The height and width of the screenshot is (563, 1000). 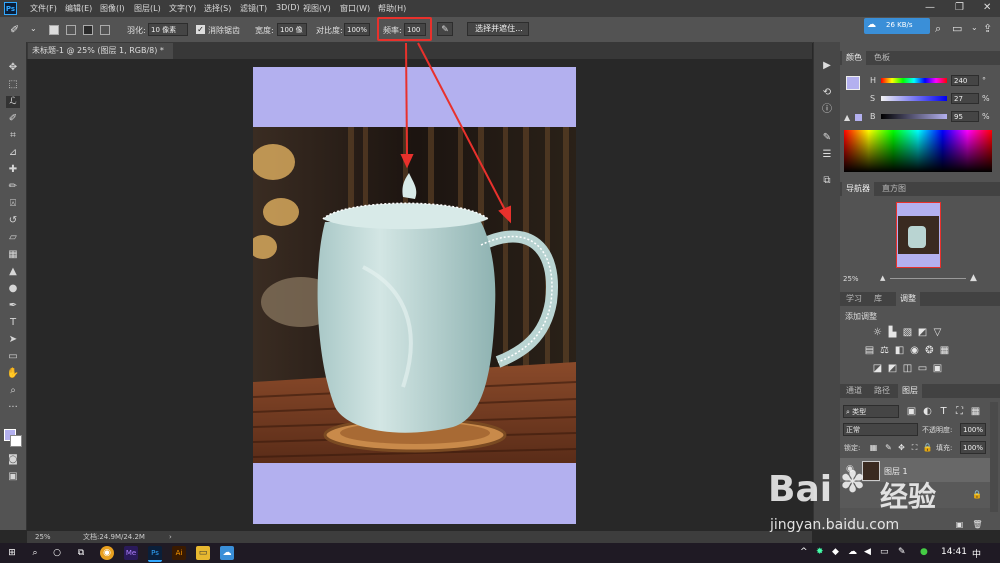 What do you see at coordinates (914, 350) in the screenshot?
I see `photo-filter-icon: ◉` at bounding box center [914, 350].